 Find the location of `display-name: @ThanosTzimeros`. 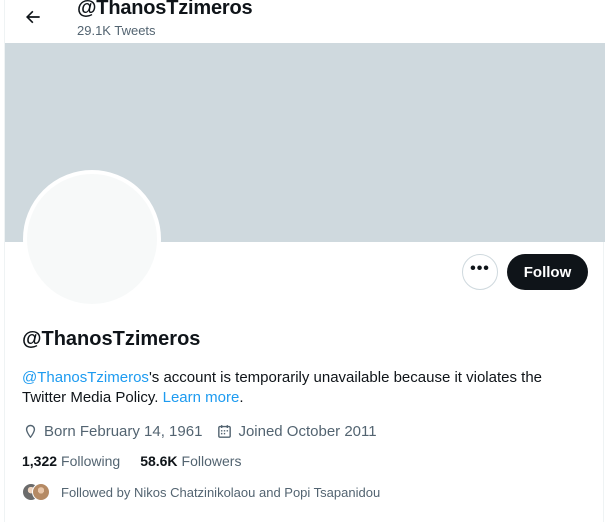

display-name: @ThanosTzimeros is located at coordinates (111, 339).